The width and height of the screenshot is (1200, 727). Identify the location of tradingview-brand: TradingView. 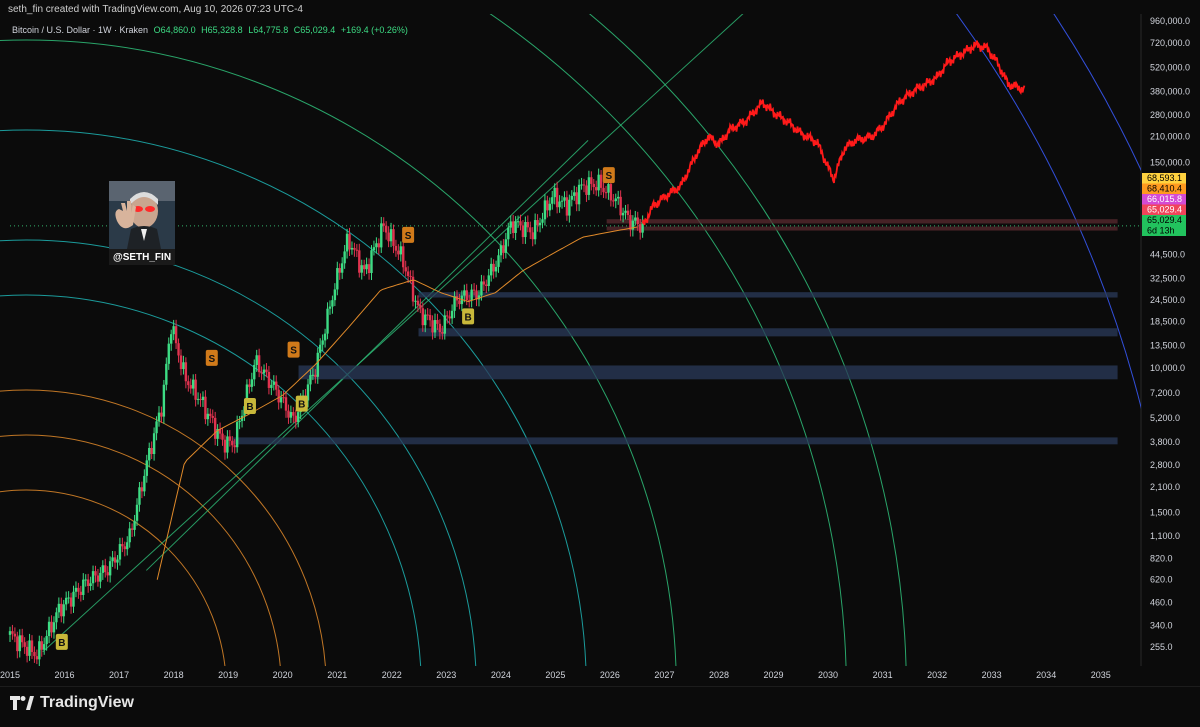
(72, 703).